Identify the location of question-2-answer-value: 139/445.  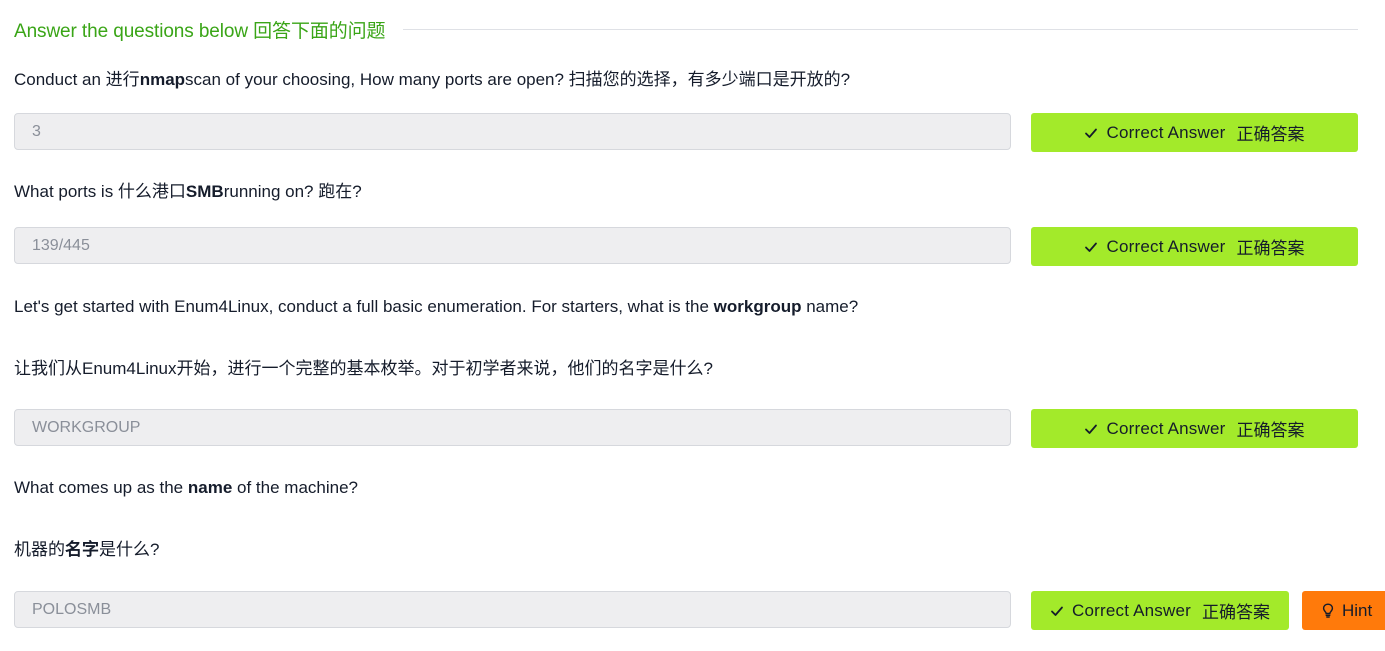
(61, 245).